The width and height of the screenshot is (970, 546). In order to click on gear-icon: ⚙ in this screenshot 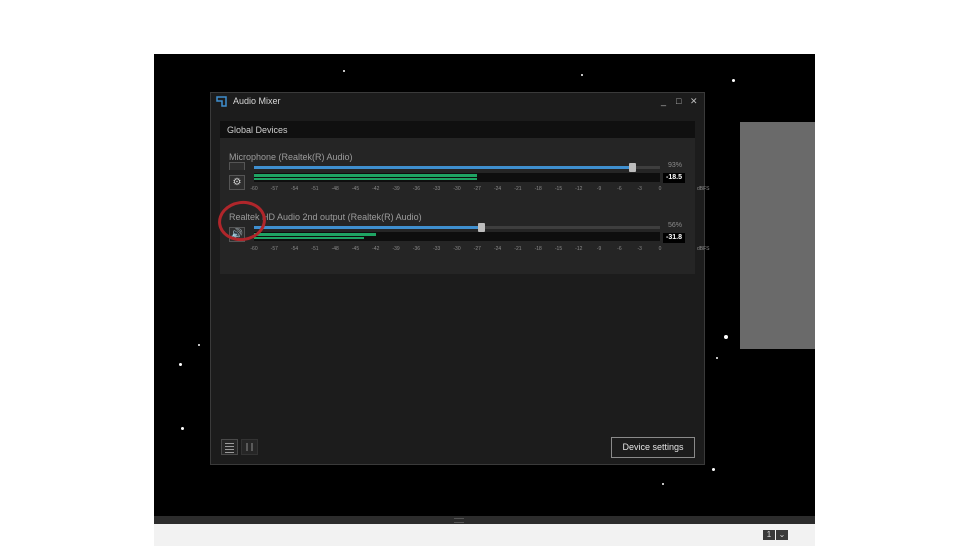, I will do `click(237, 182)`.